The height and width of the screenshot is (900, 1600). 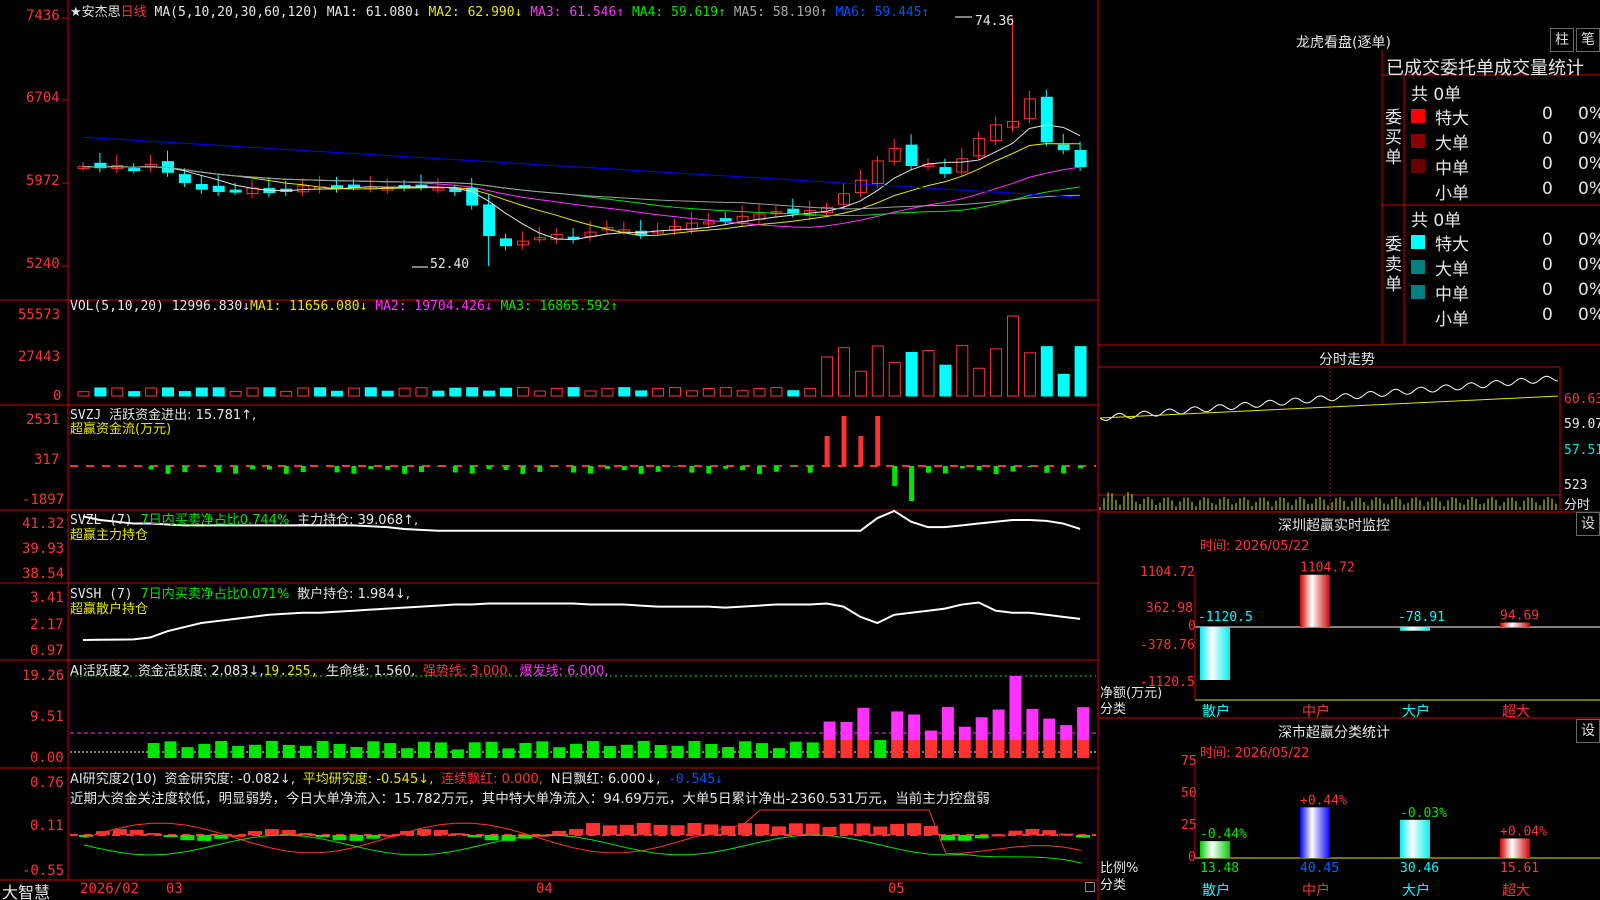 What do you see at coordinates (1167, 645) in the screenshot?
I see `sz-axis-tick: -378.76` at bounding box center [1167, 645].